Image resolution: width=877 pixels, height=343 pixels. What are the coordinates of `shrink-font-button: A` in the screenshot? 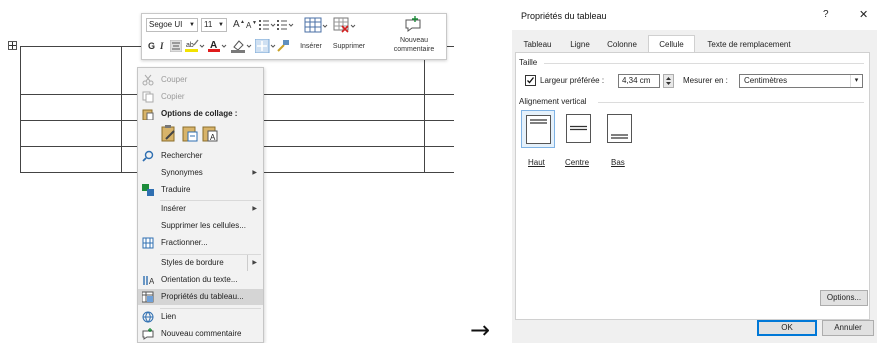 It's located at (248, 26).